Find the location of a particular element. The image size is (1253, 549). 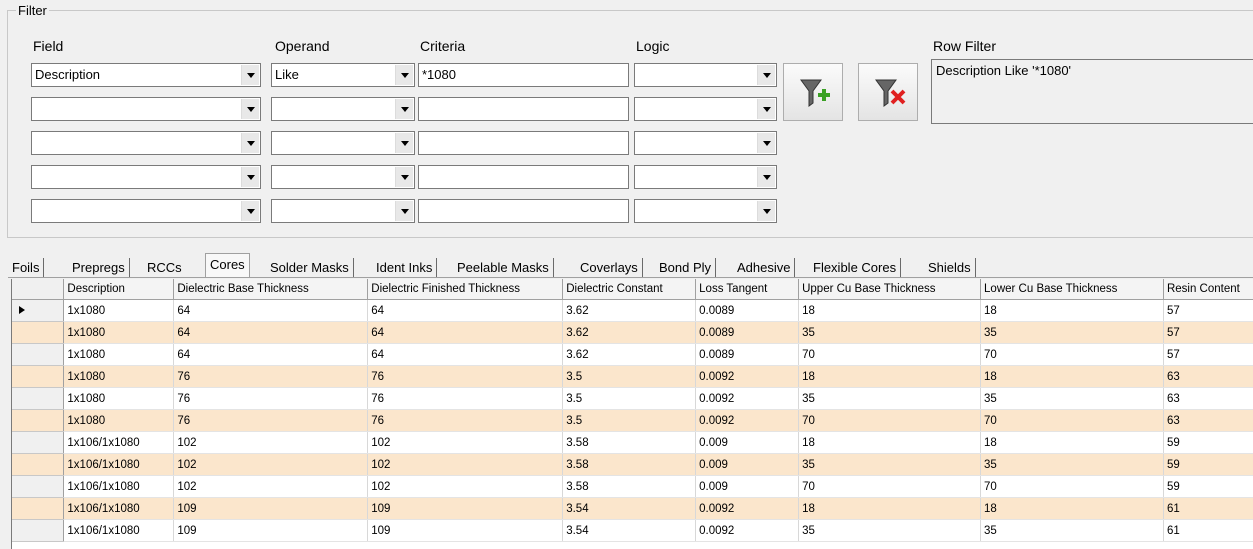

table-row: 1x1080 76 76 3.5 0.0092 18 18 63 is located at coordinates (632, 376).